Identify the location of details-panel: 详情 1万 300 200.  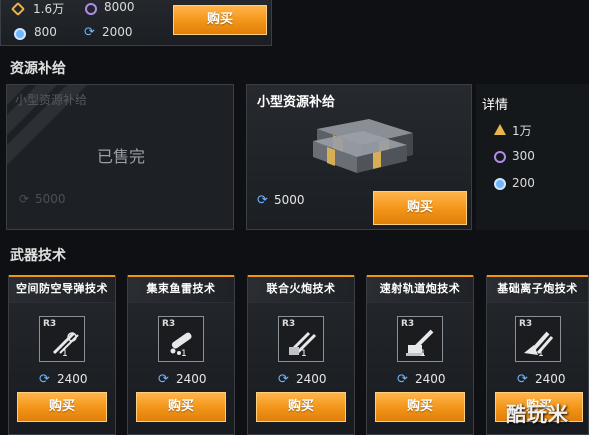
(532, 157).